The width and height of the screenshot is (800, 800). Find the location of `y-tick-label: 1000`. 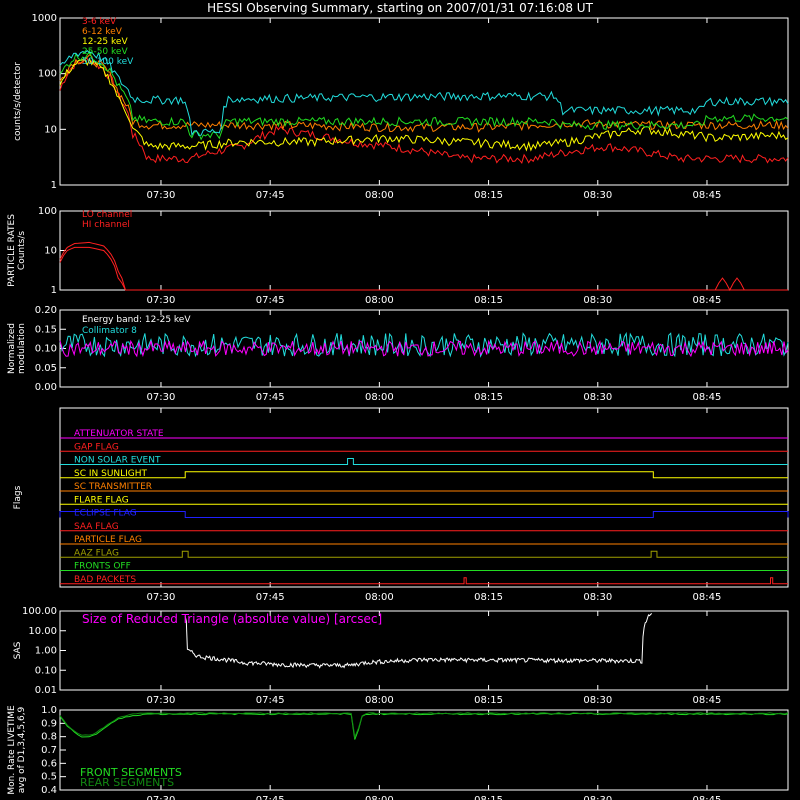

y-tick-label: 1000 is located at coordinates (44, 18).